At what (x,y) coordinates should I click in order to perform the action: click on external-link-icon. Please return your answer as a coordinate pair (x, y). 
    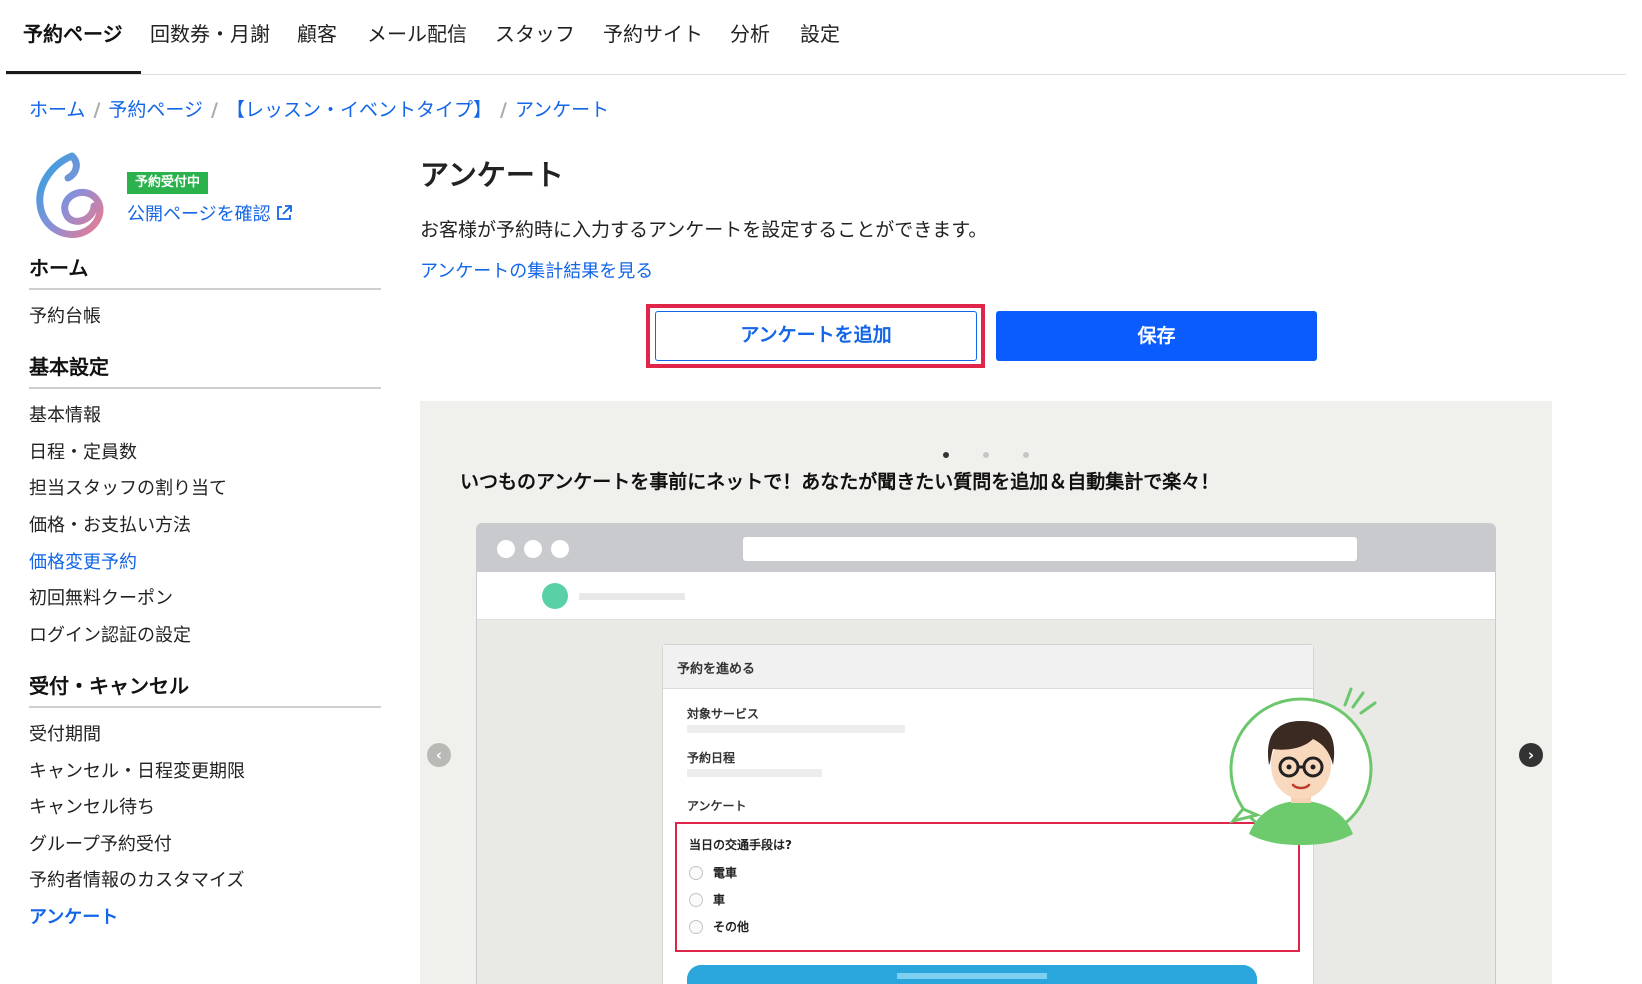
    Looking at the image, I should click on (284, 212).